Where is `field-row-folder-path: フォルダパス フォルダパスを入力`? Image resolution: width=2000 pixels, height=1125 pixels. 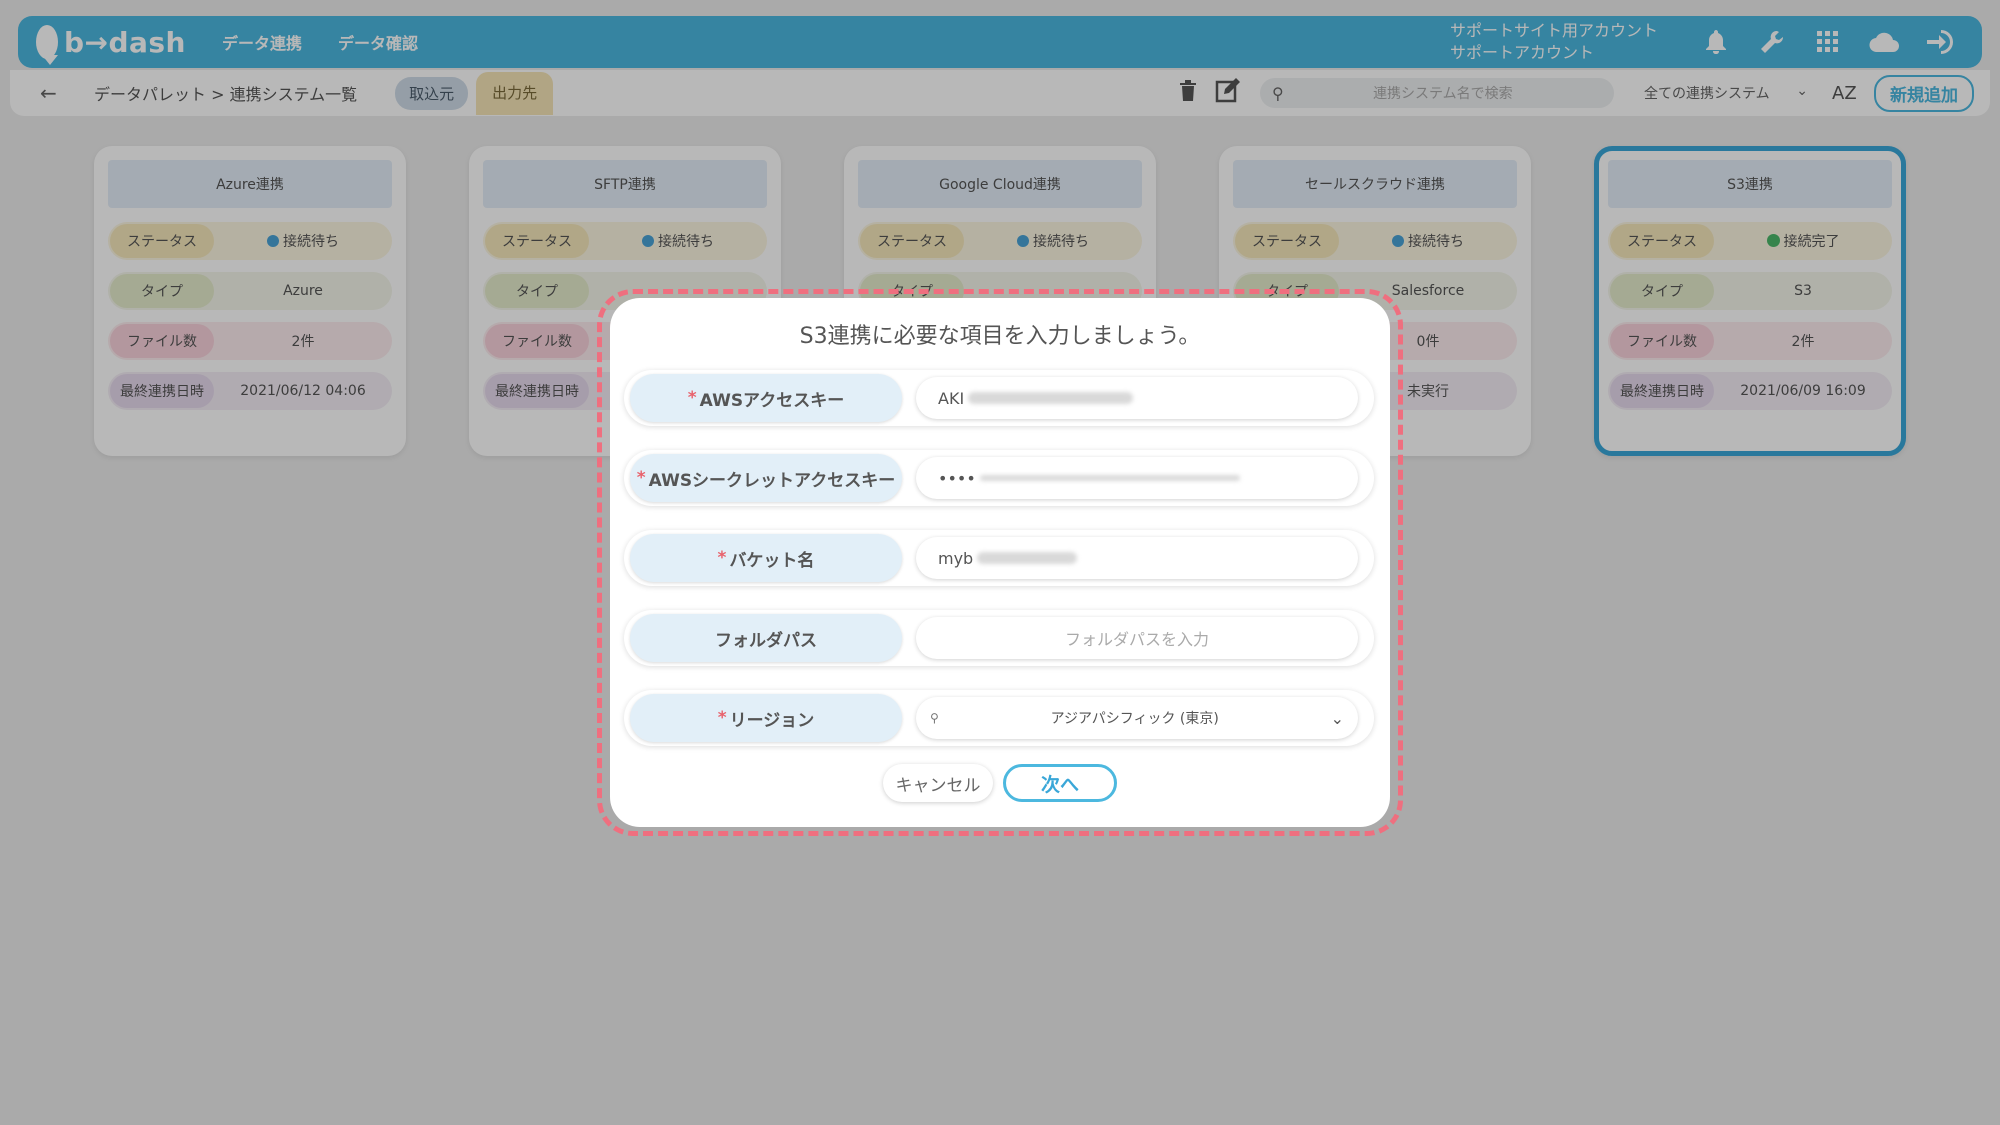
field-row-folder-path: フォルダパス フォルダパスを入力 is located at coordinates (999, 638).